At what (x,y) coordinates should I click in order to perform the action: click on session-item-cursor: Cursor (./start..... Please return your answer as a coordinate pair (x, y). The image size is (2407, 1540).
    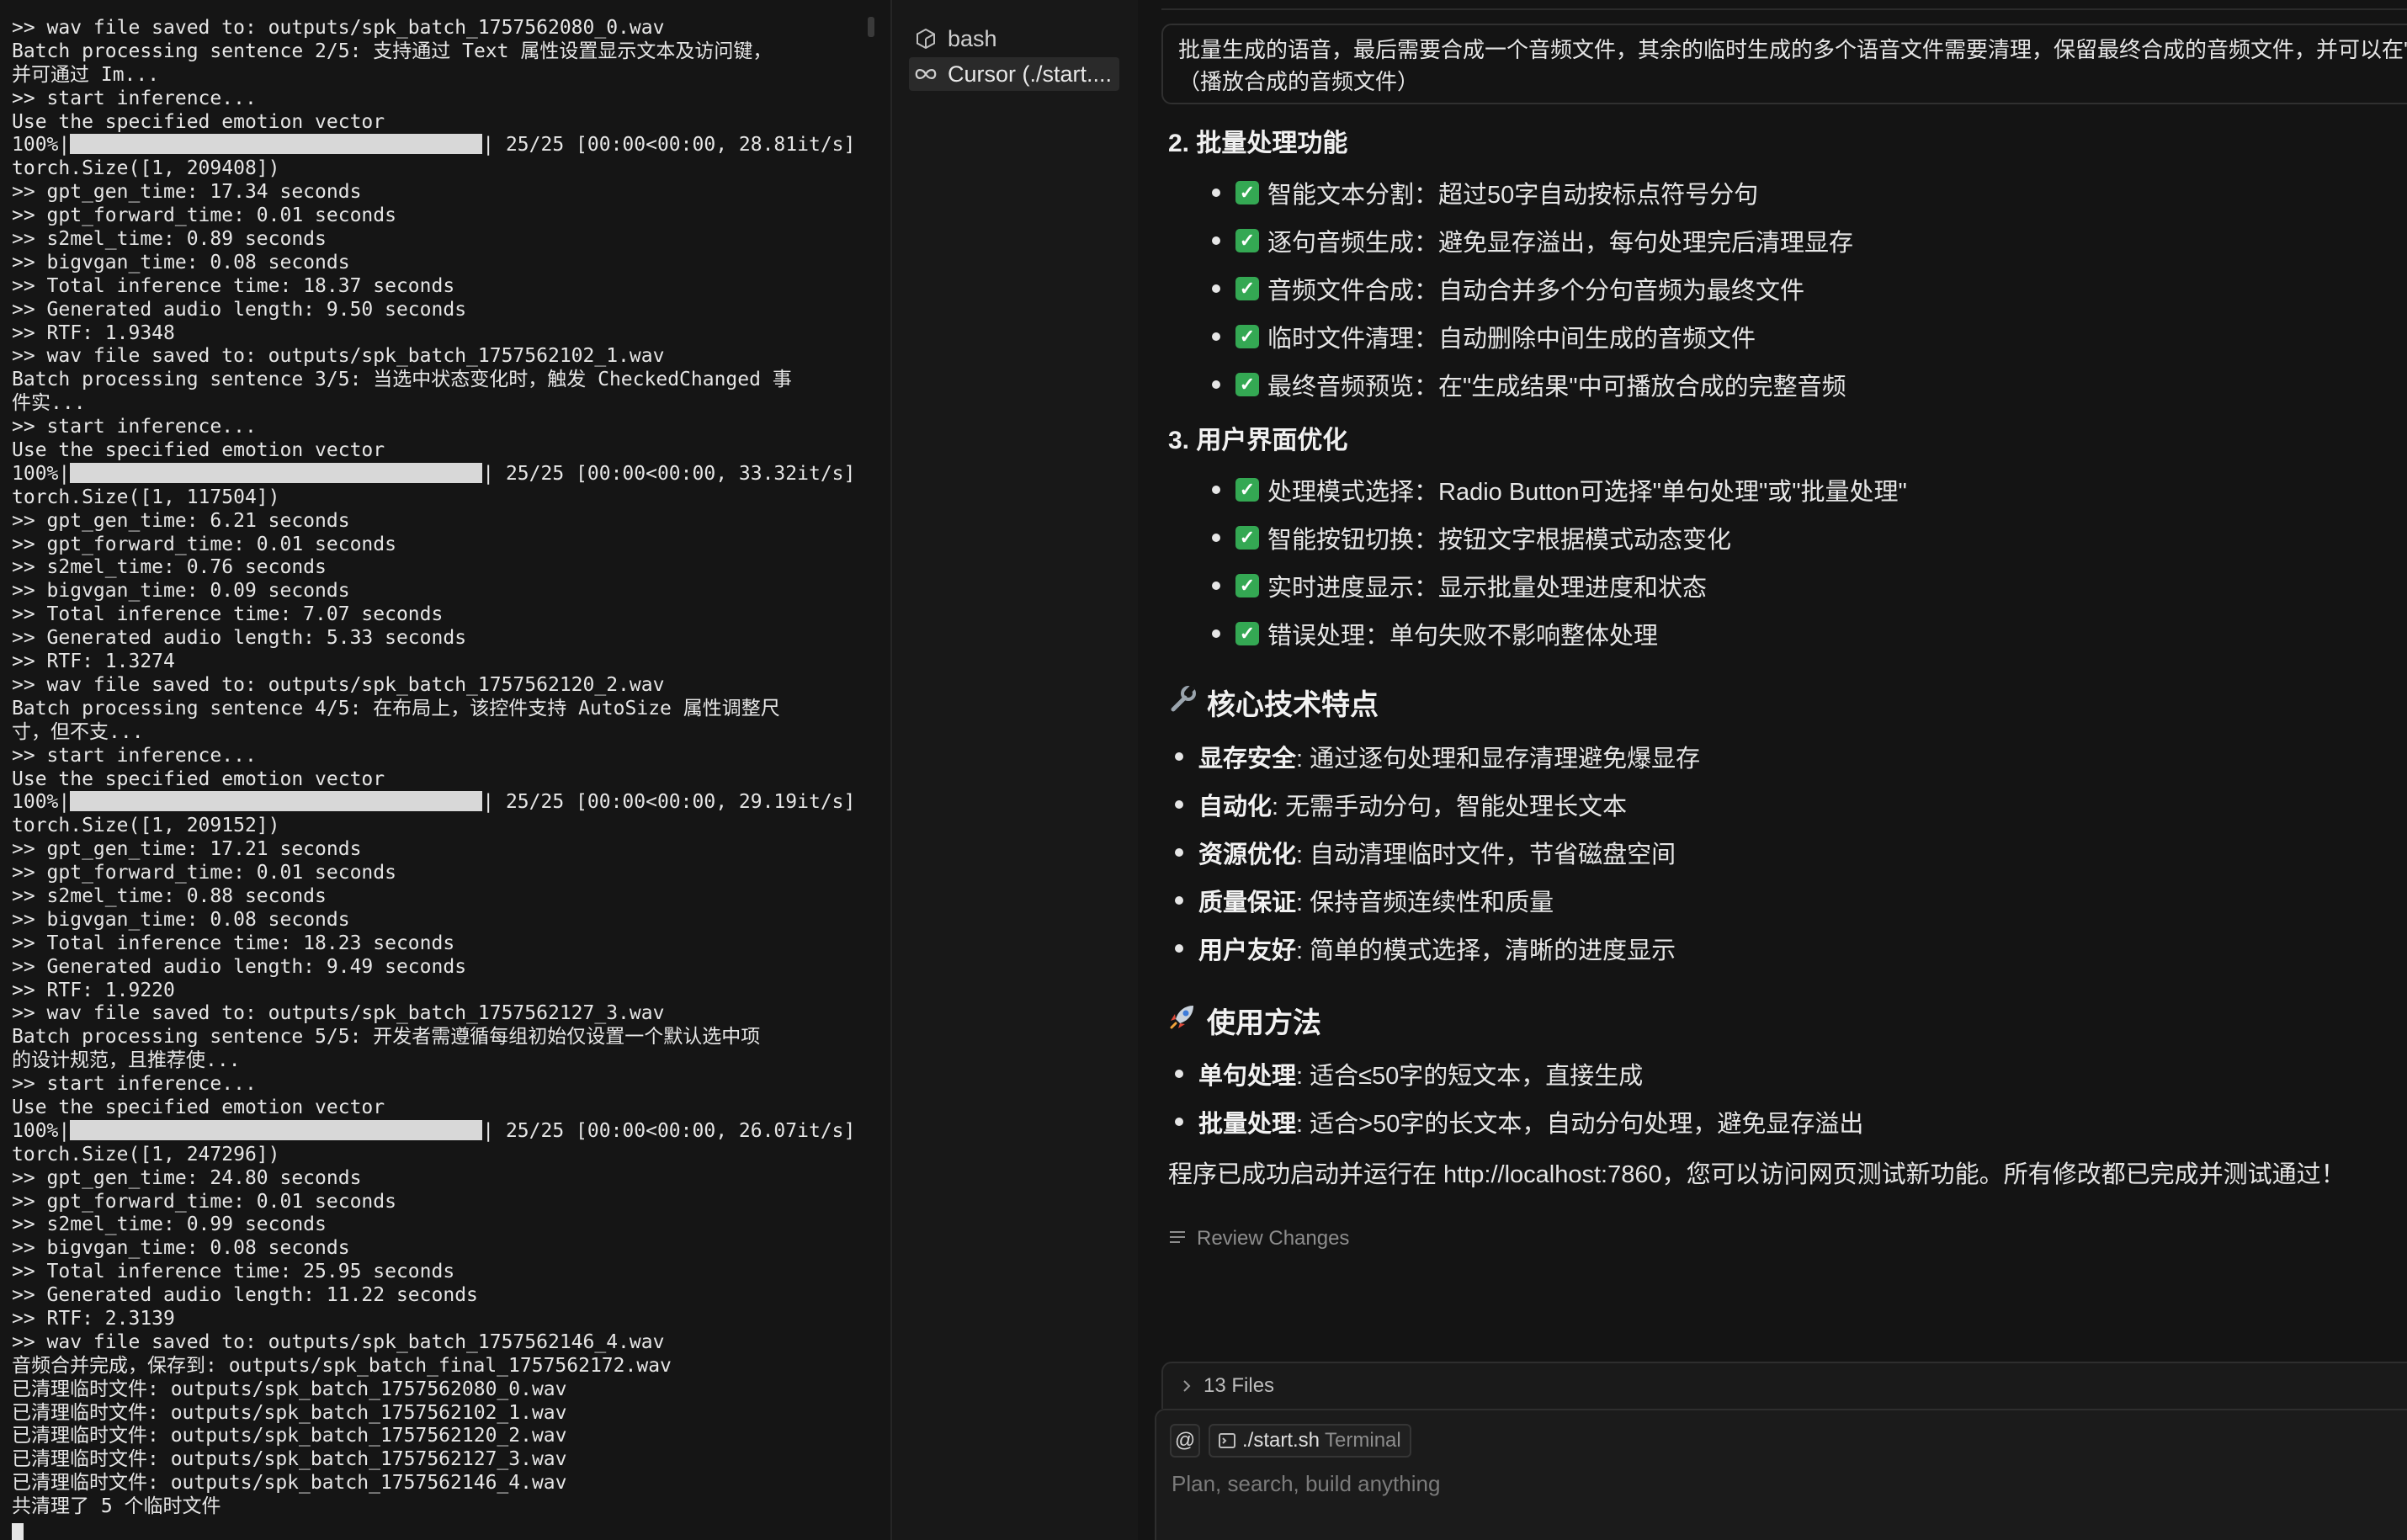
    Looking at the image, I should click on (1014, 74).